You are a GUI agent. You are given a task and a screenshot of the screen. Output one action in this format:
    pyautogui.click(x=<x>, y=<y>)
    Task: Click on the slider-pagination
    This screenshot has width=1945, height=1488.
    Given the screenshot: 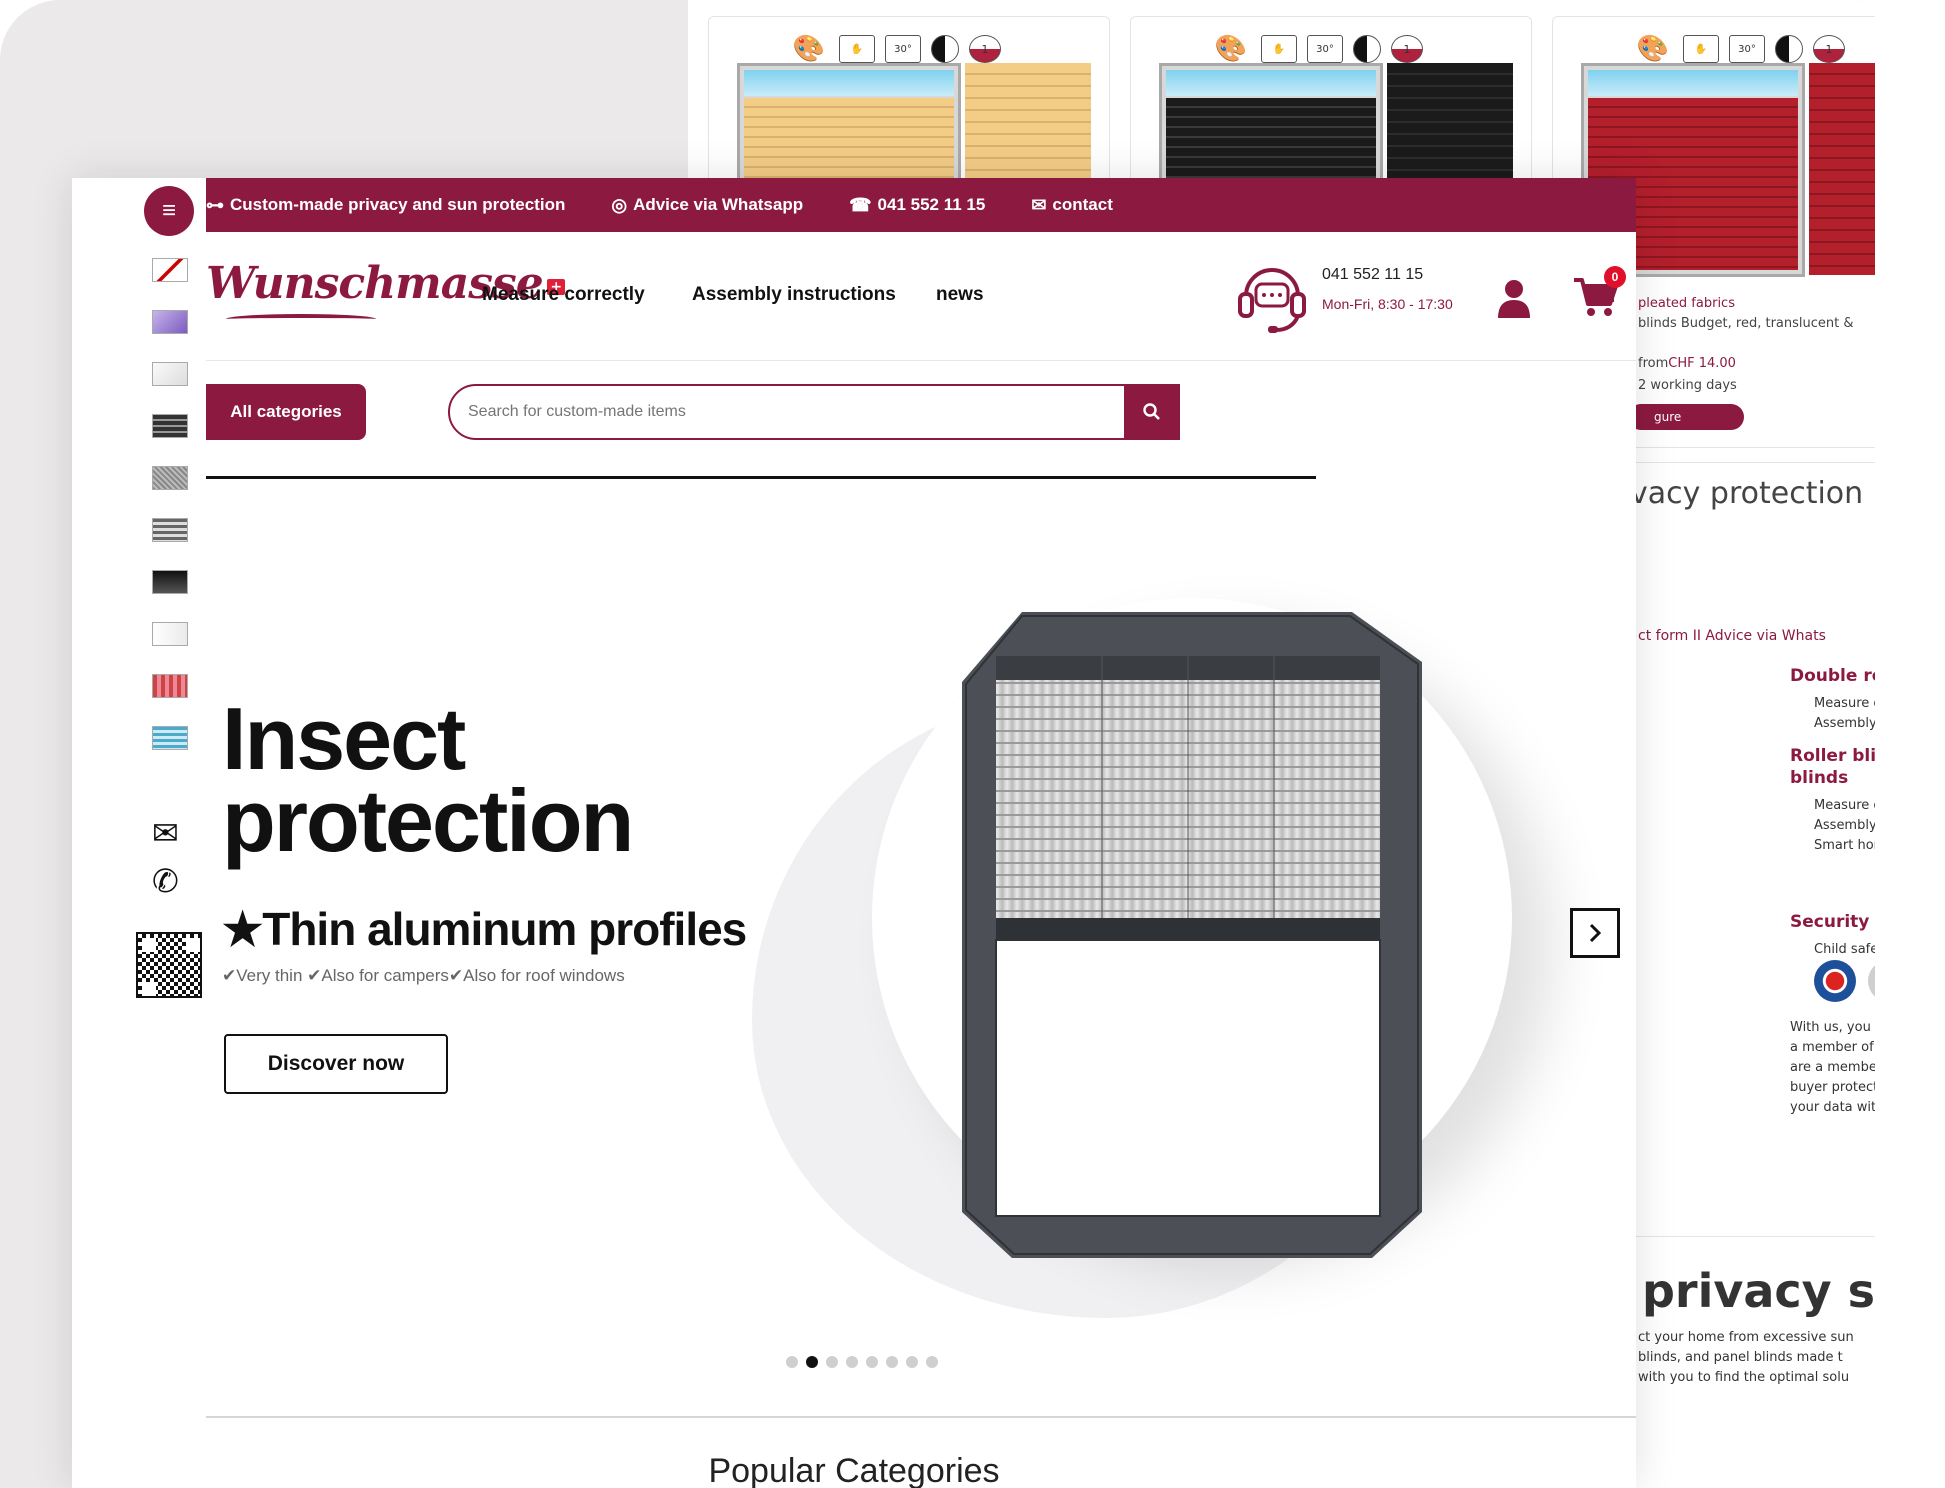 What is the action you would take?
    pyautogui.click(x=862, y=1362)
    